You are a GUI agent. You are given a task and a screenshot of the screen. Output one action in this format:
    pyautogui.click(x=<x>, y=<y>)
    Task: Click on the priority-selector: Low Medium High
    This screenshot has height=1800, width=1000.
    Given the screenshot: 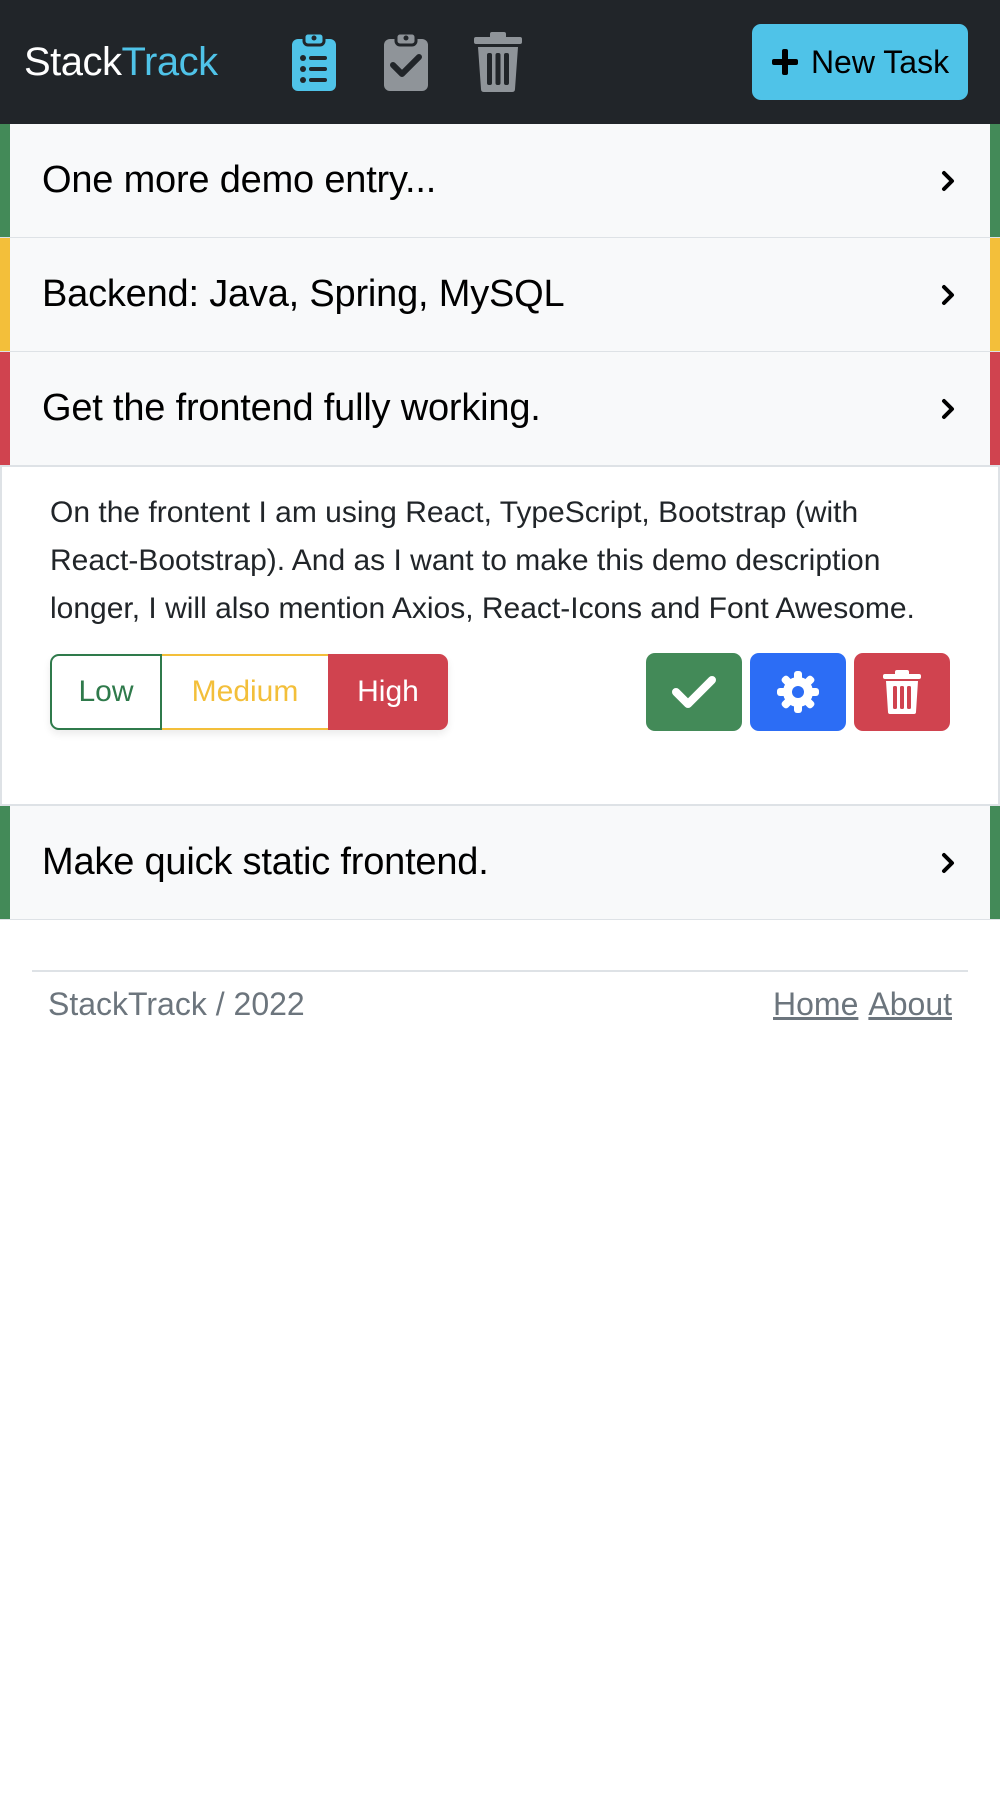 What is the action you would take?
    pyautogui.click(x=249, y=692)
    